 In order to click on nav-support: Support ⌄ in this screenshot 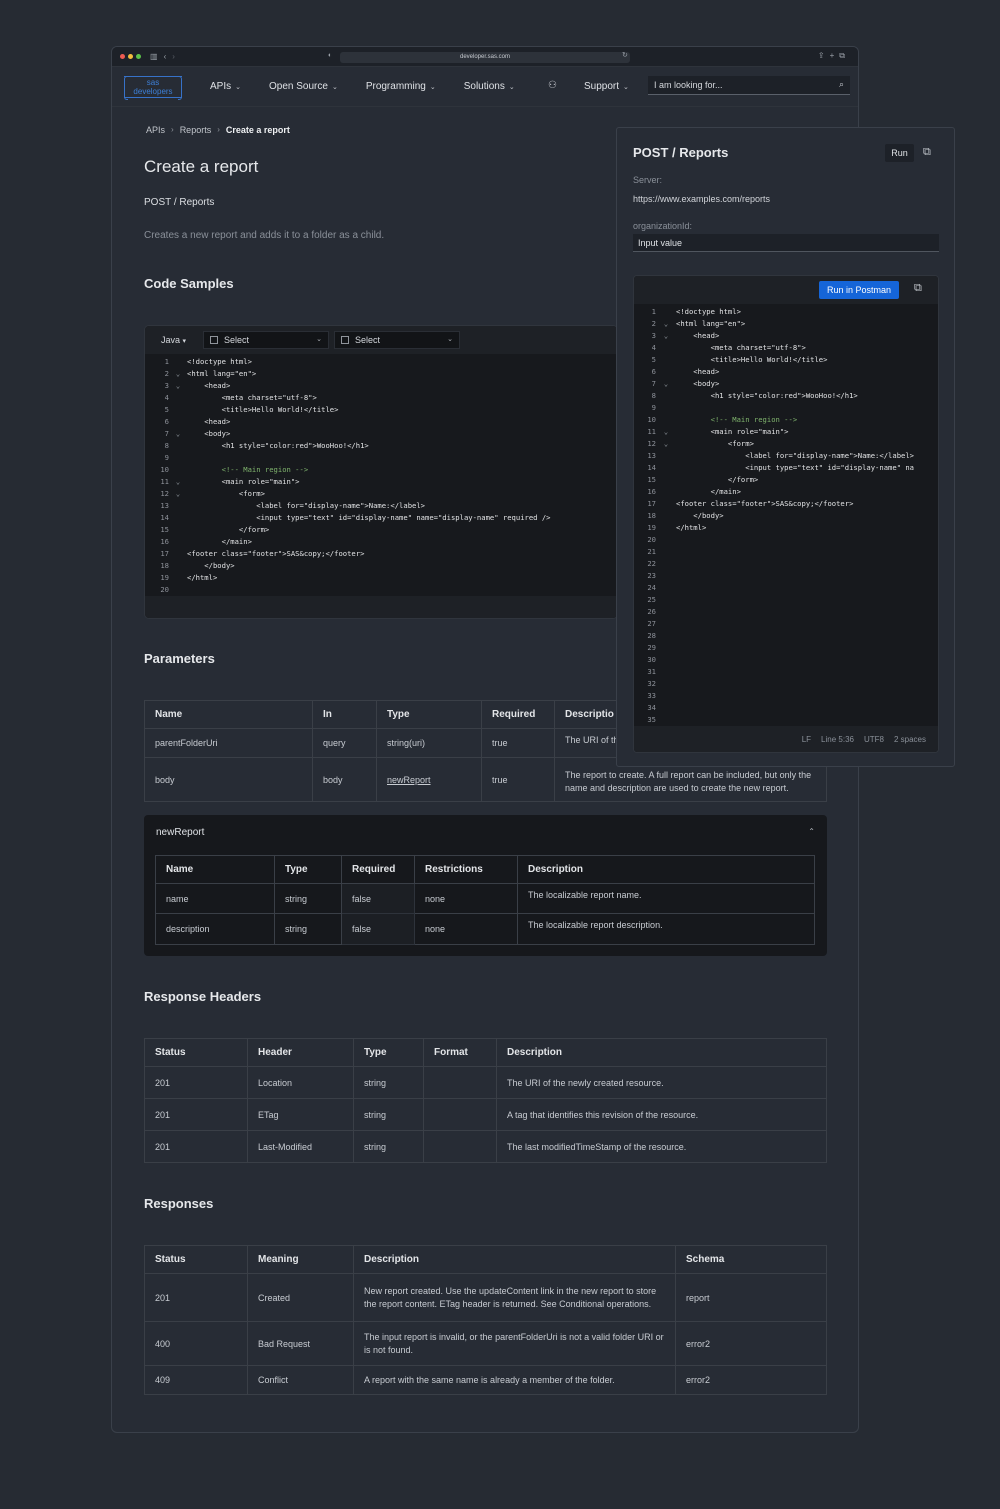, I will do `click(606, 86)`.